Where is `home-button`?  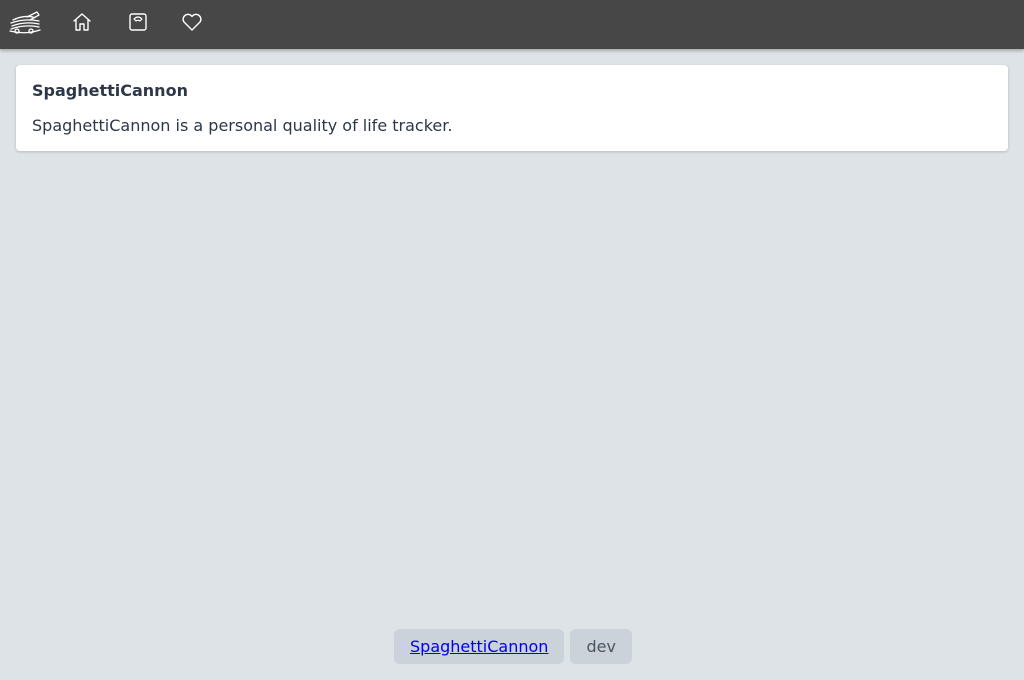
home-button is located at coordinates (82, 22).